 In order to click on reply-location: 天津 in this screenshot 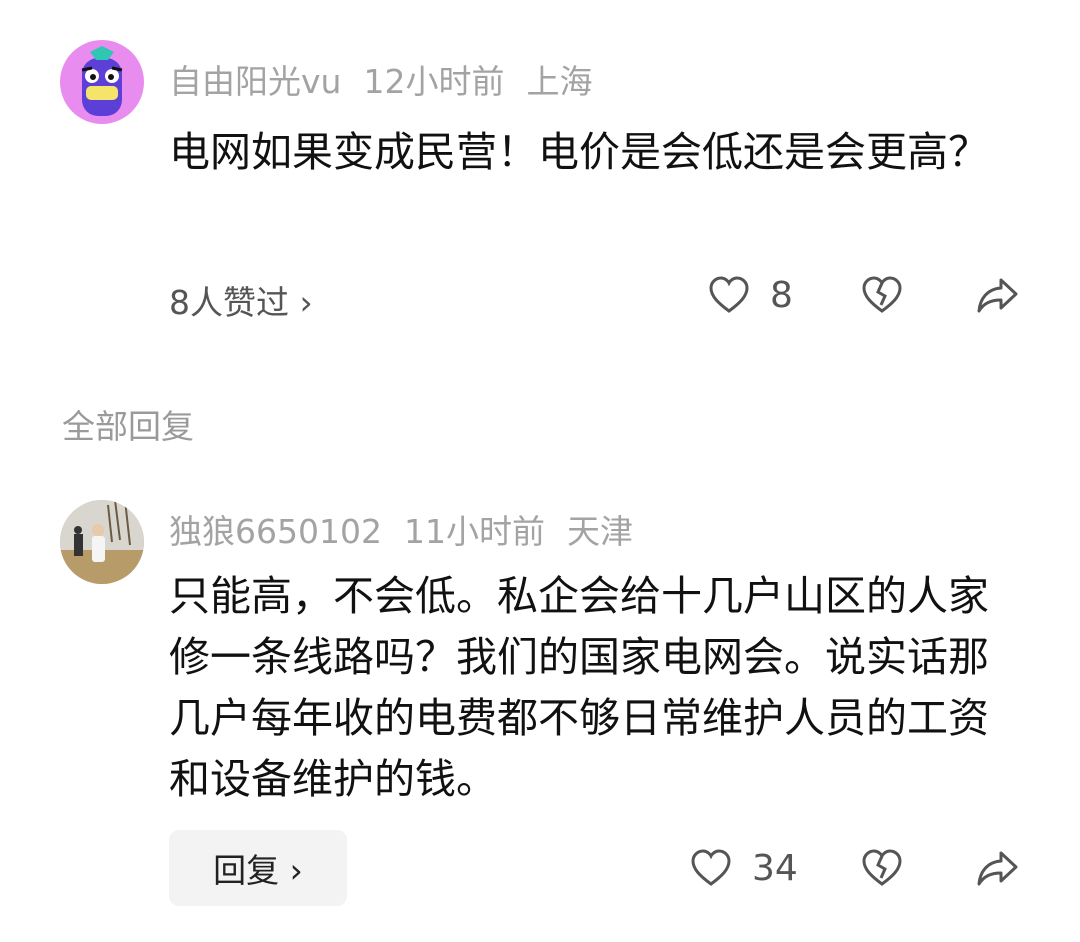, I will do `click(599, 531)`.